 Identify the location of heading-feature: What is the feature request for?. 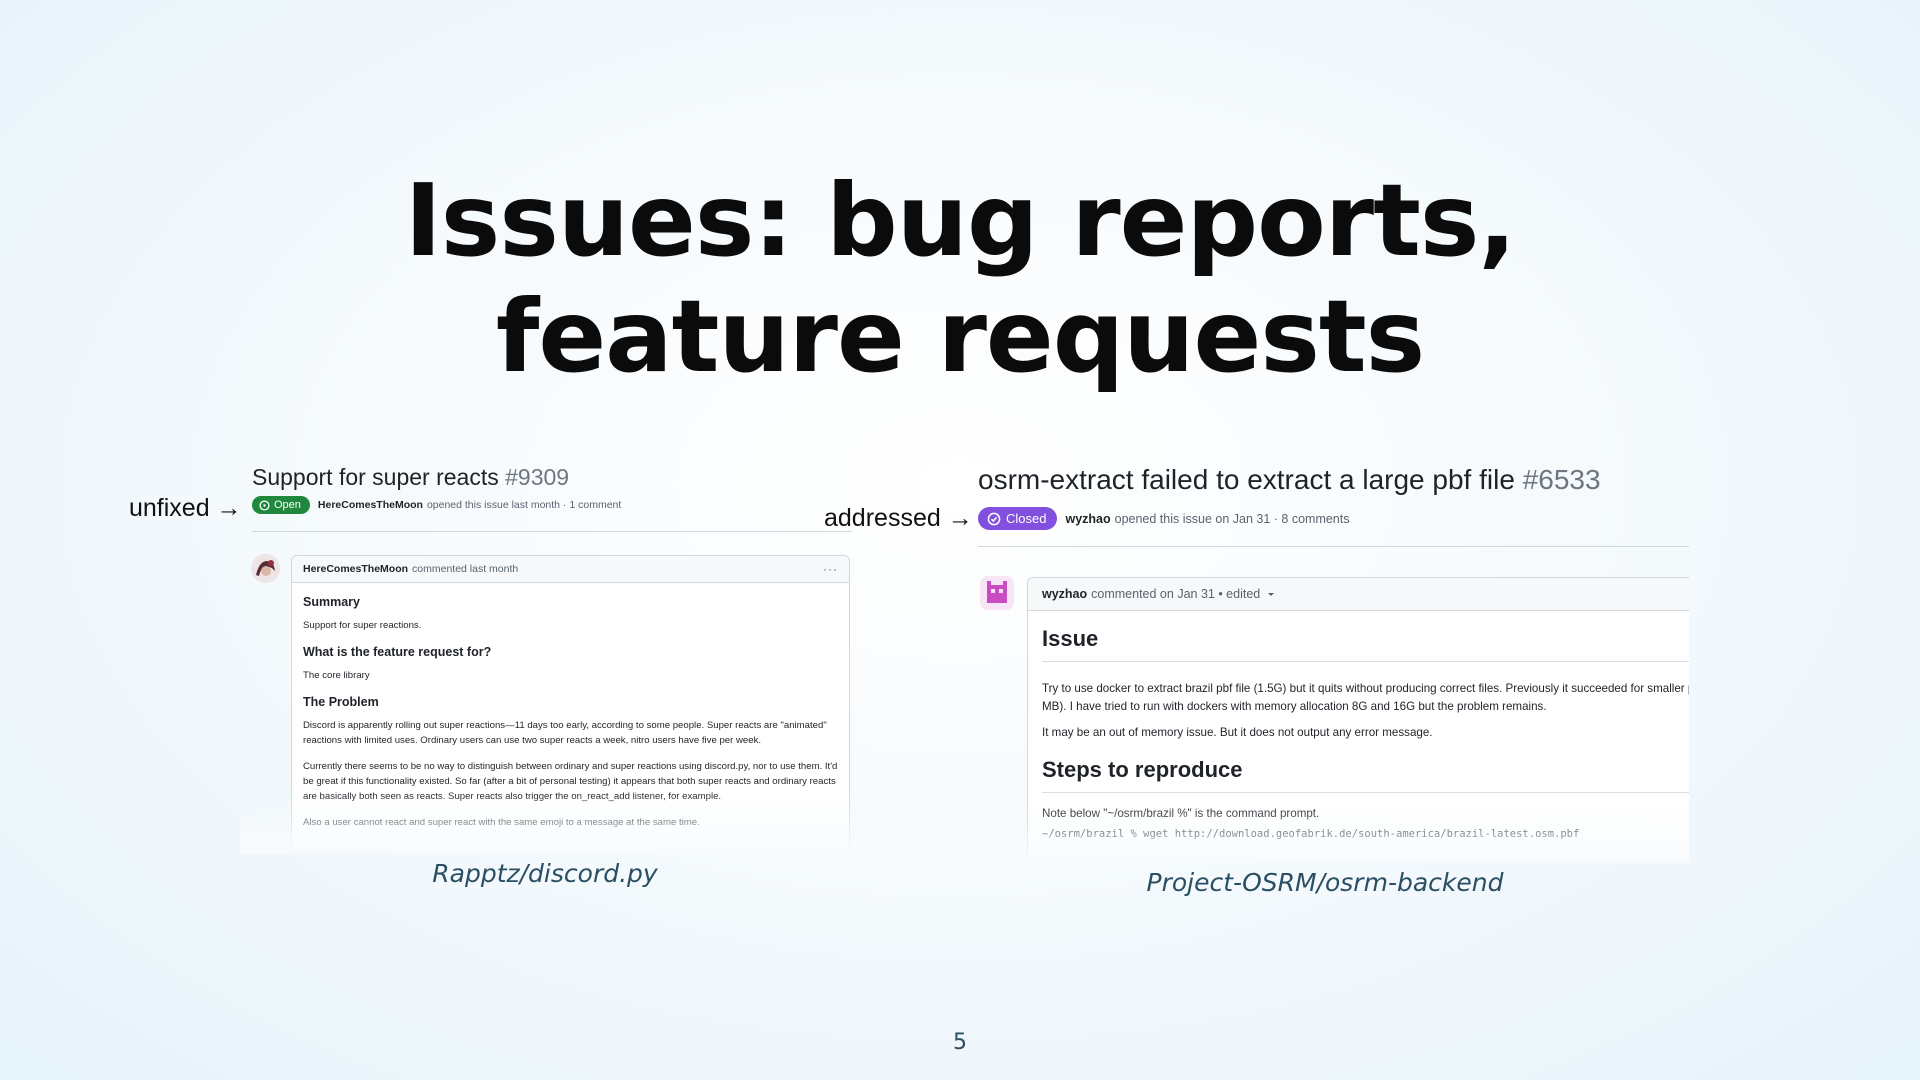
(397, 652).